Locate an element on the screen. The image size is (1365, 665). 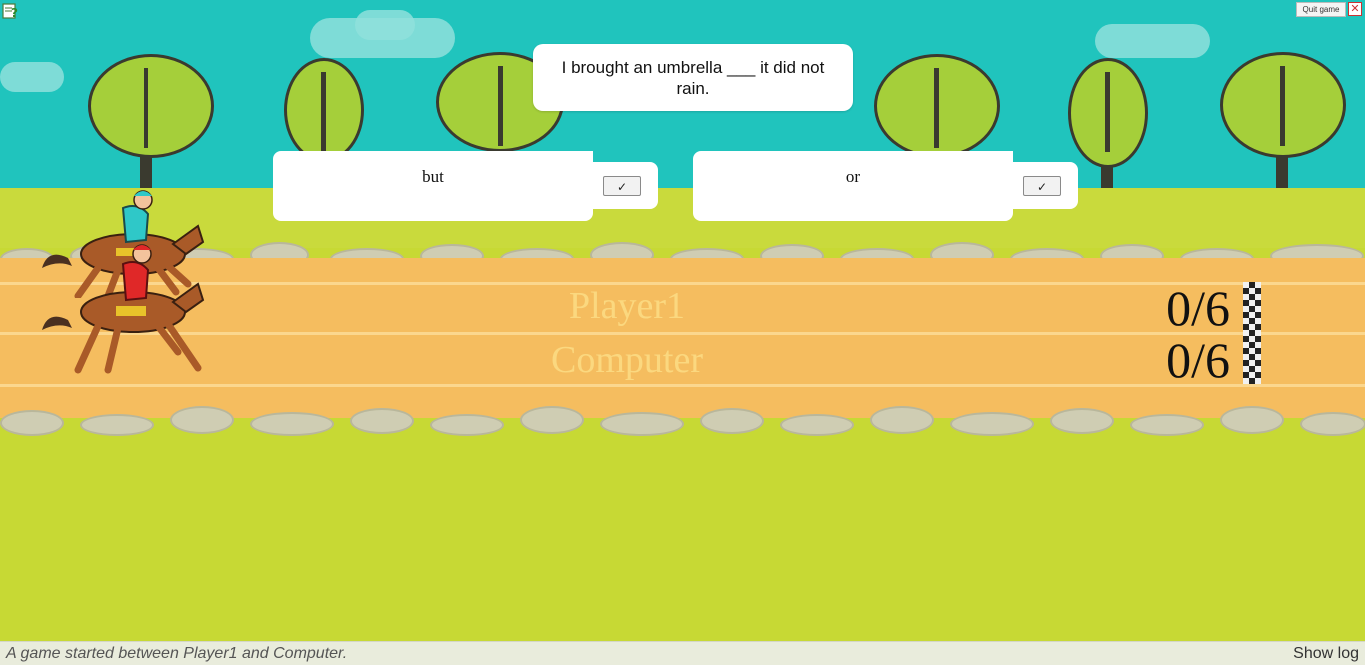
computer-score: 0/6 is located at coordinates (1198, 360).